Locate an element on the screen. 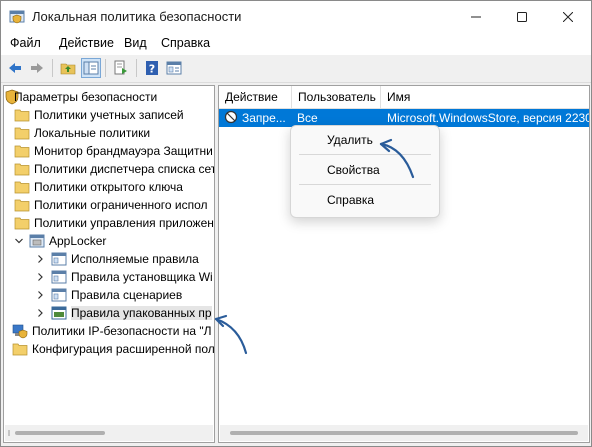  export-list-icon is located at coordinates (120, 67).